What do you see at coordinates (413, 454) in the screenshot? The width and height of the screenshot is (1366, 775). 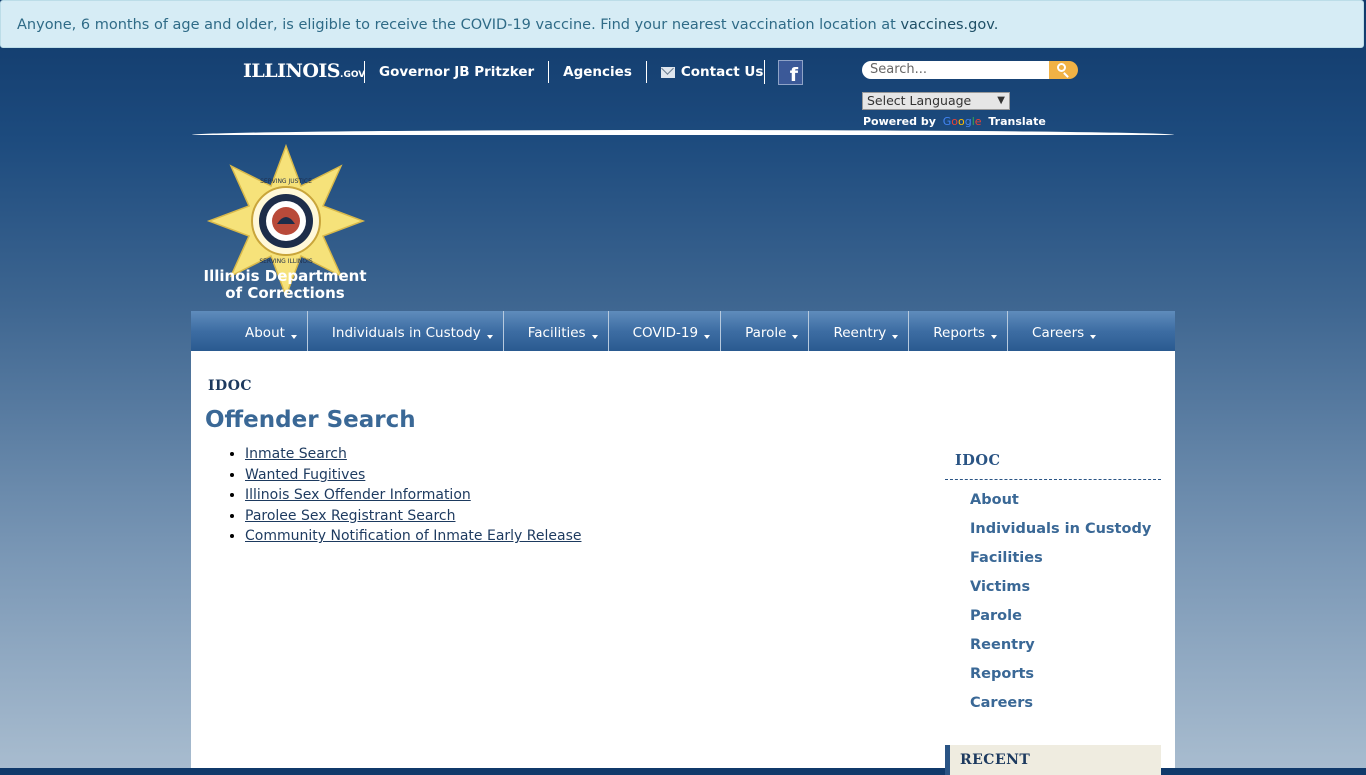 I see `list-item: Inmate Search` at bounding box center [413, 454].